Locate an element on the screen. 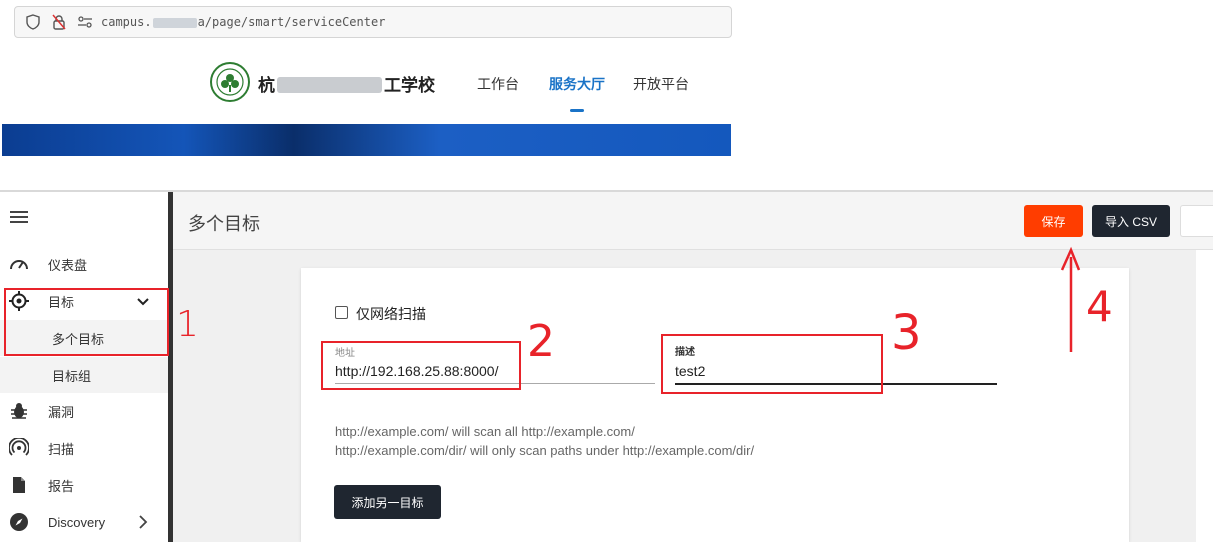 Image resolution: width=1213 pixels, height=542 pixels. target-icon is located at coordinates (19, 301).